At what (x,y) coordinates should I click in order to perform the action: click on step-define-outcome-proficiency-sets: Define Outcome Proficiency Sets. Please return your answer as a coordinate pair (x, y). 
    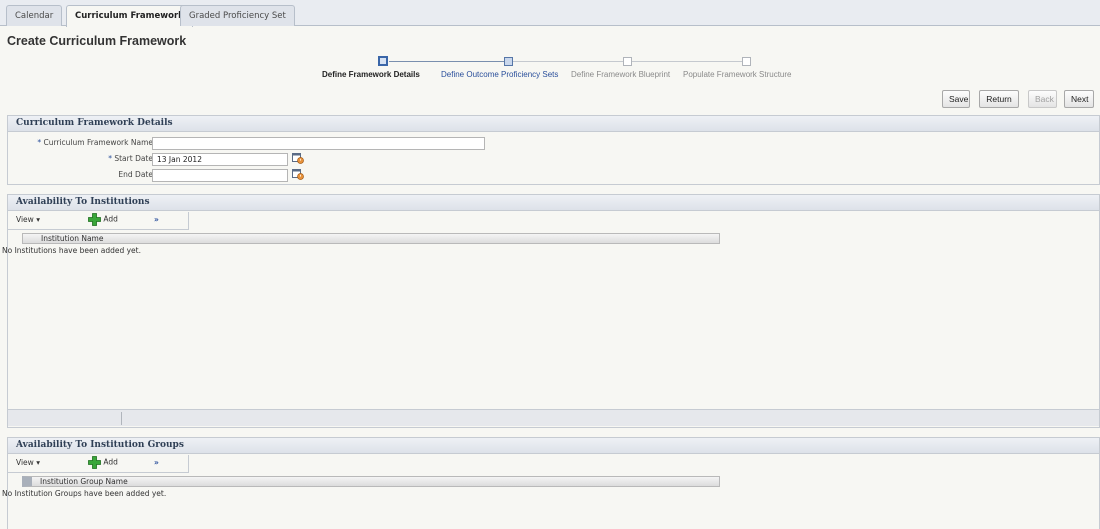
    Looking at the image, I should click on (499, 74).